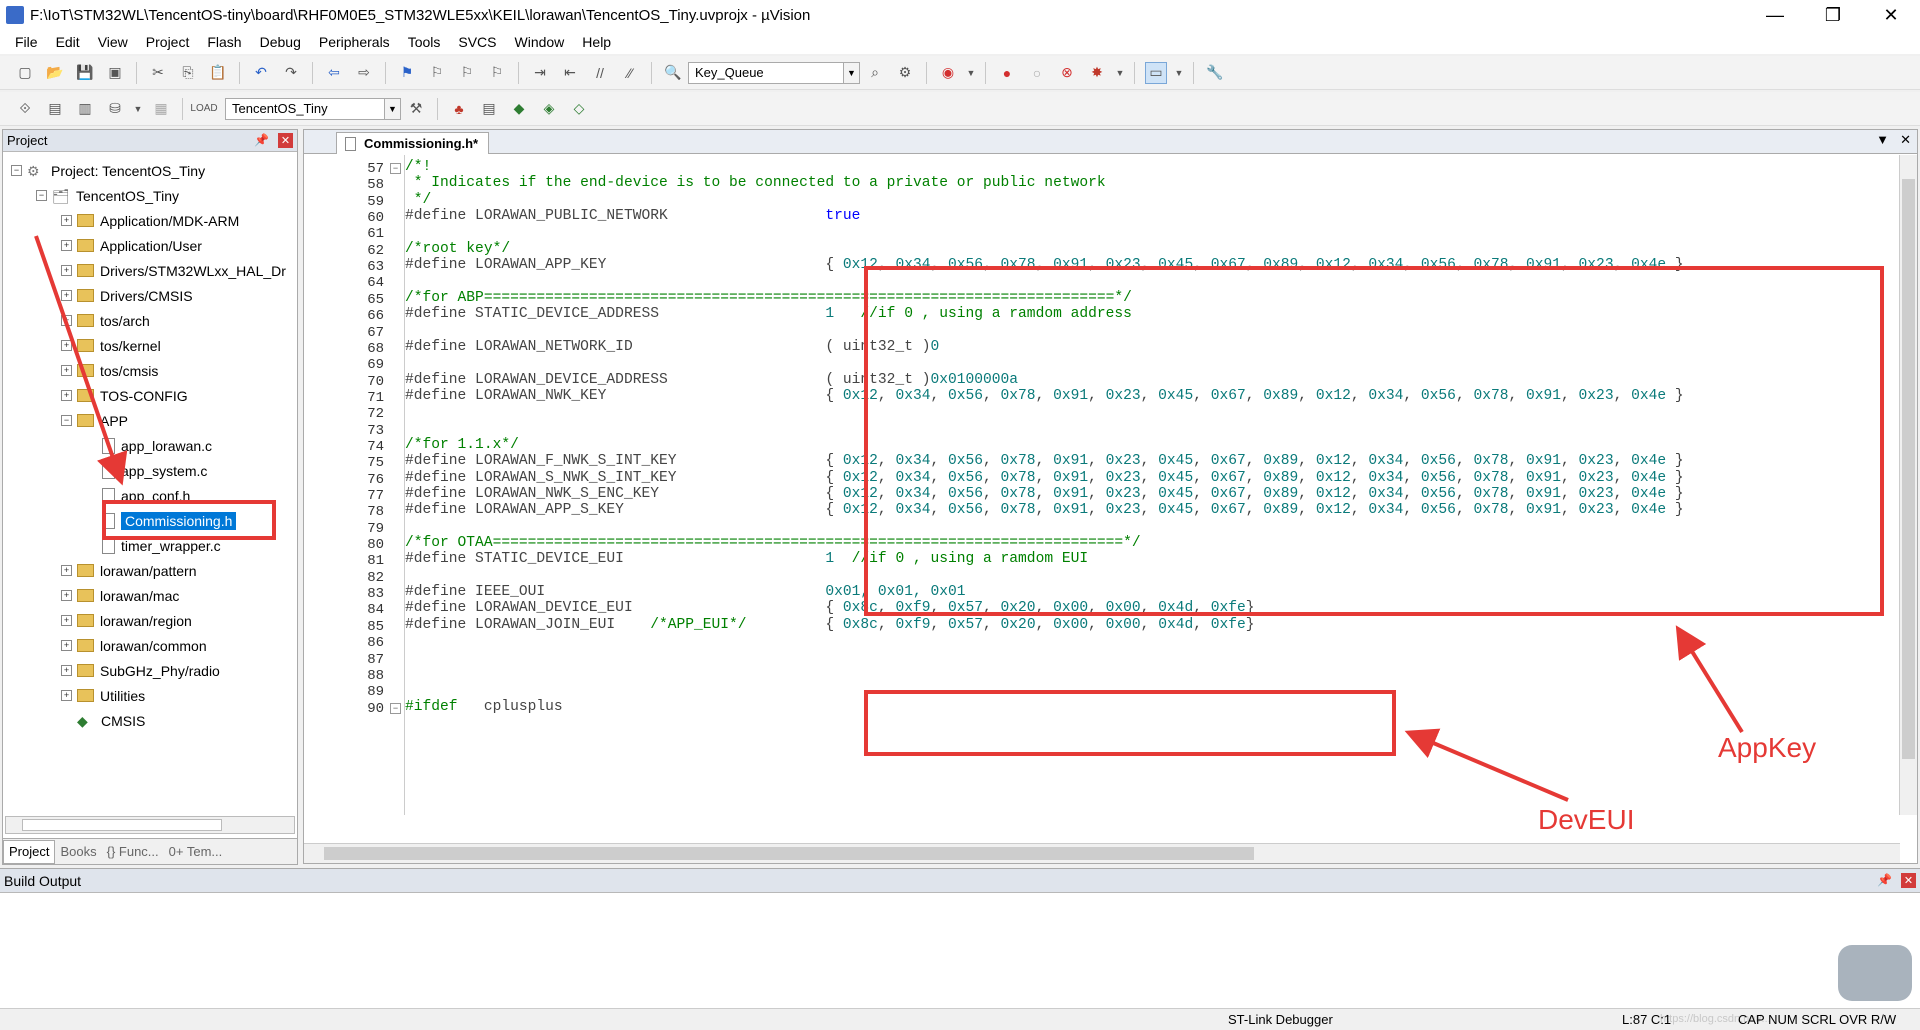 The width and height of the screenshot is (1920, 1030). I want to click on rebuild-icon: ▥, so click(85, 109).